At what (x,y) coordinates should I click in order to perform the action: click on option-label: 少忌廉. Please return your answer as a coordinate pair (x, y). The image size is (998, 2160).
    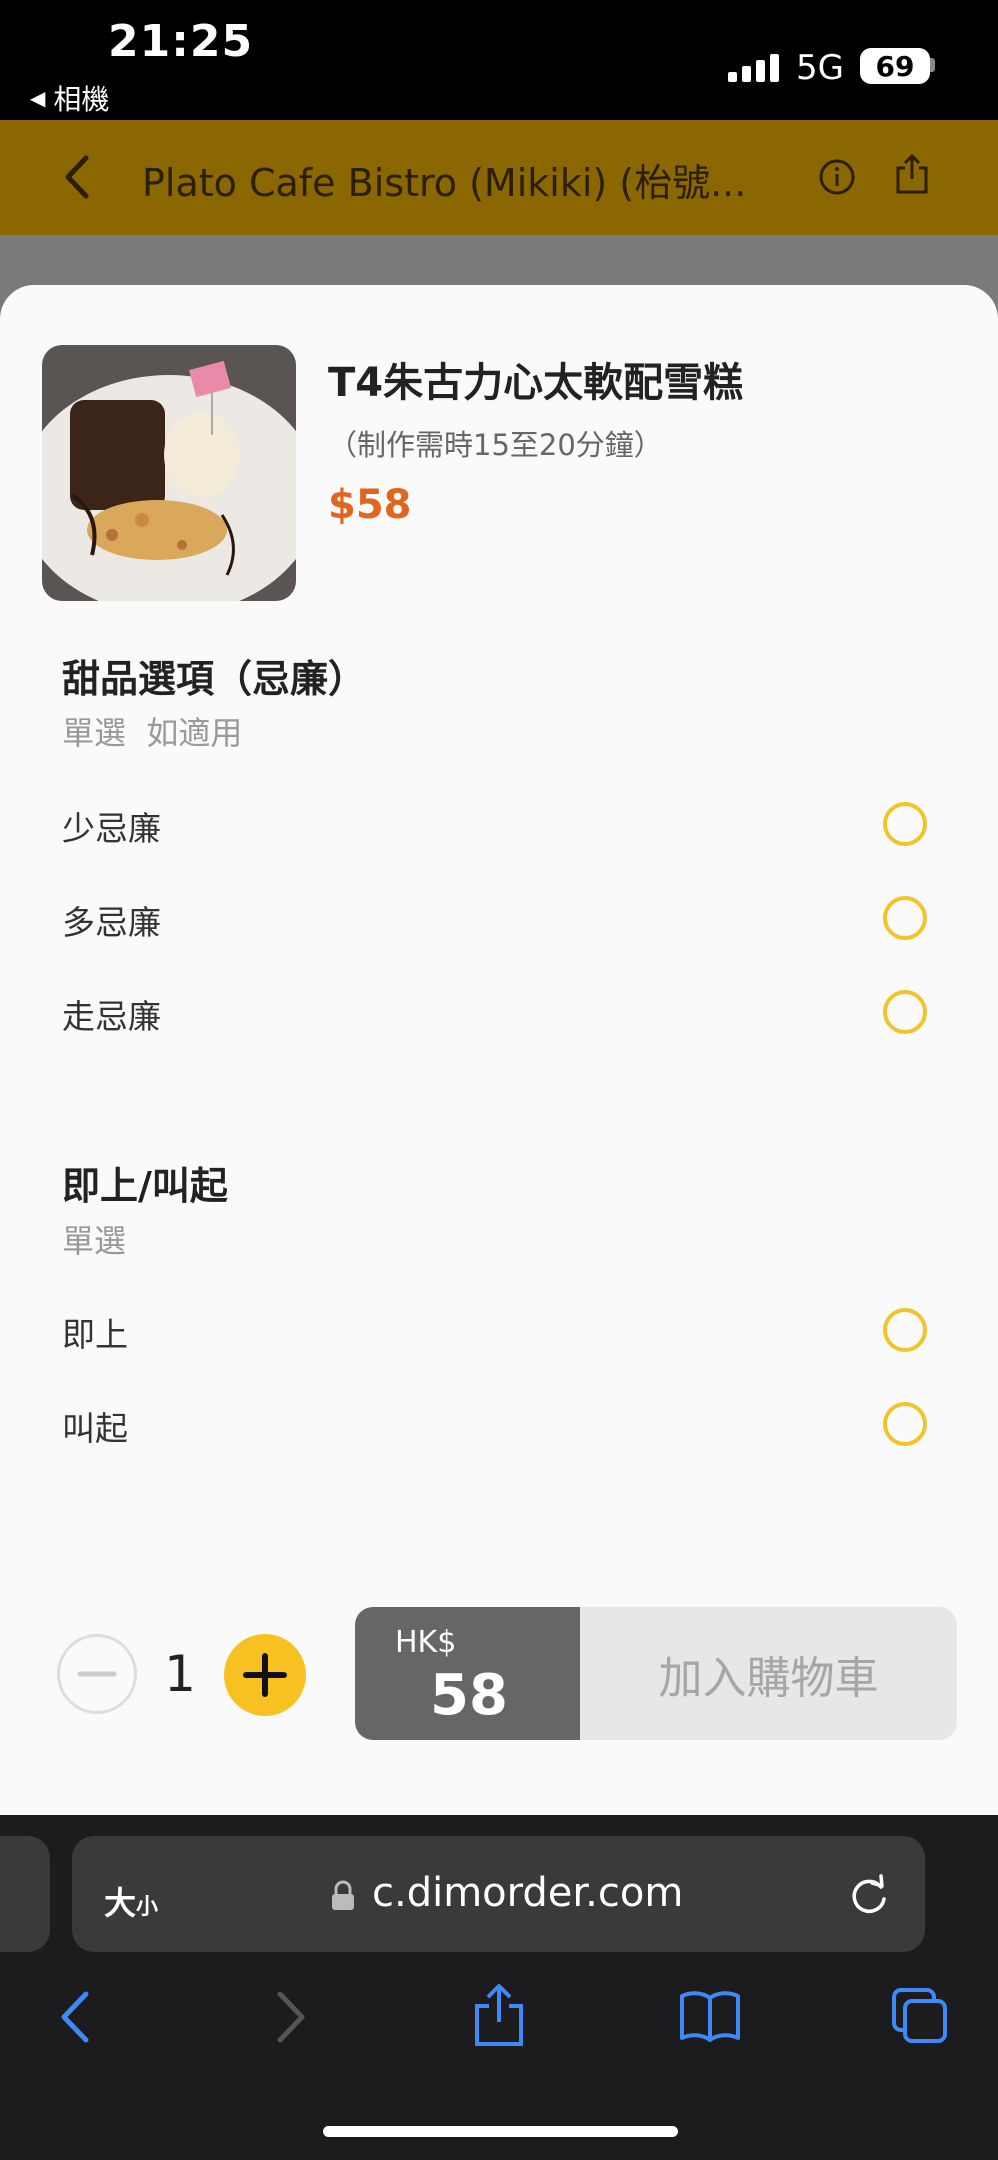
    Looking at the image, I should click on (111, 828).